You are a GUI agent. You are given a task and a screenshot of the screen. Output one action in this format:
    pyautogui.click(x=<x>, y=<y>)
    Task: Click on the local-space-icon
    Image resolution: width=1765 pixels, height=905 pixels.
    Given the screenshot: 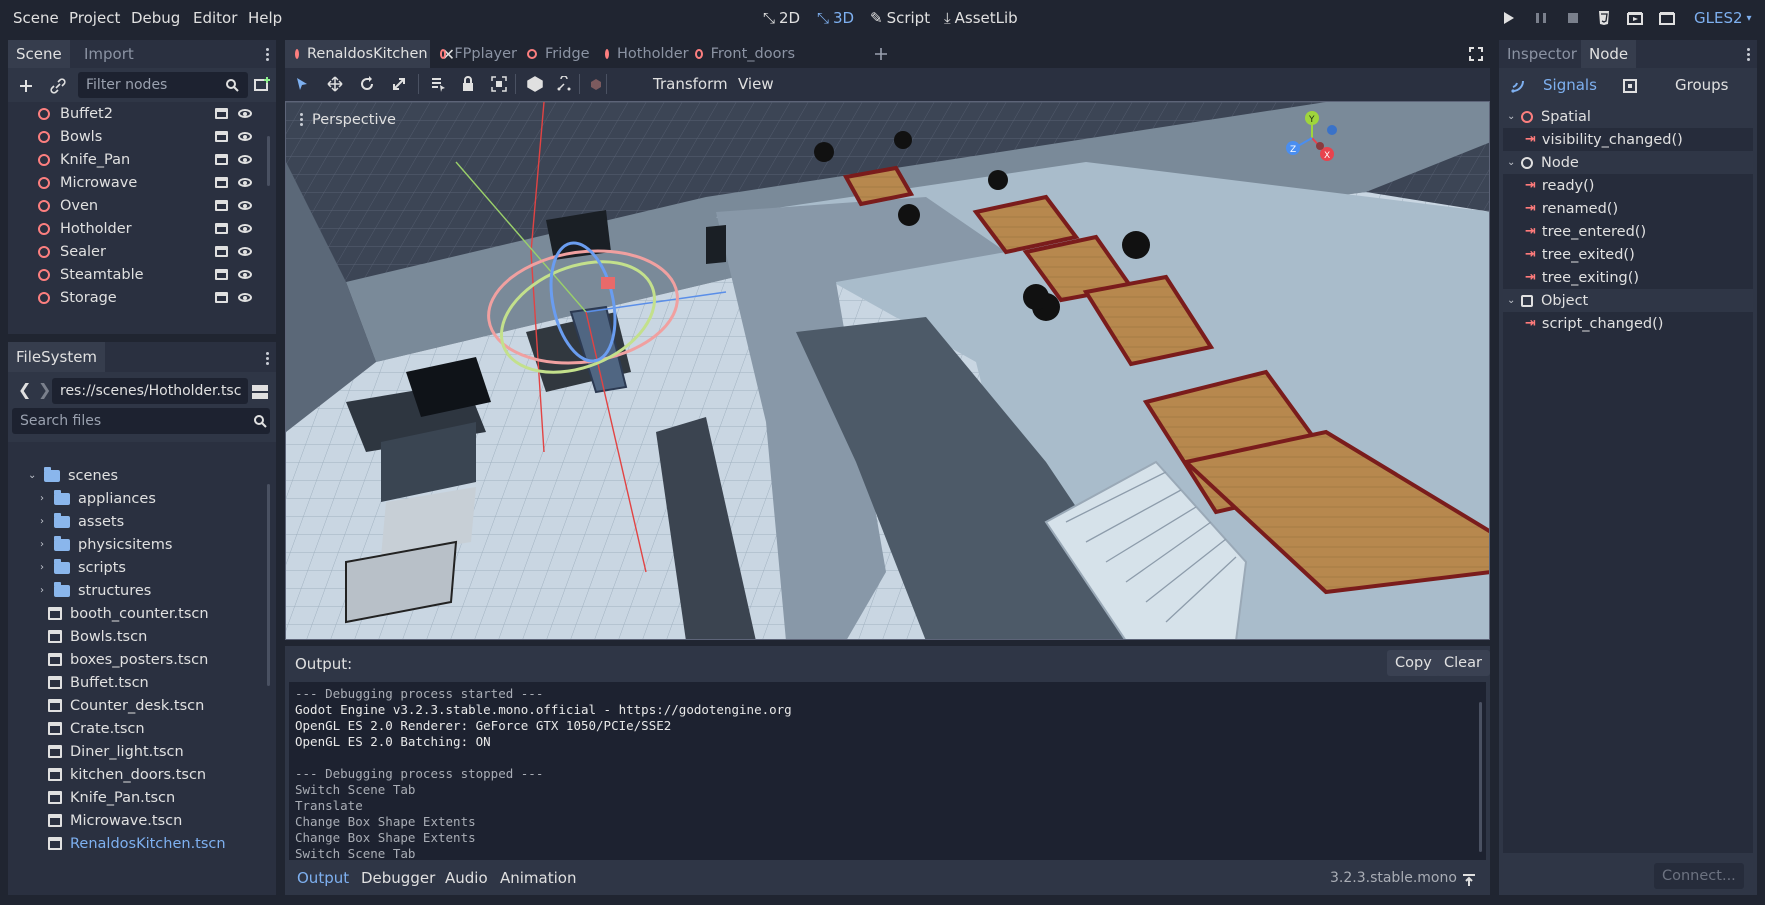 What is the action you would take?
    pyautogui.click(x=535, y=84)
    